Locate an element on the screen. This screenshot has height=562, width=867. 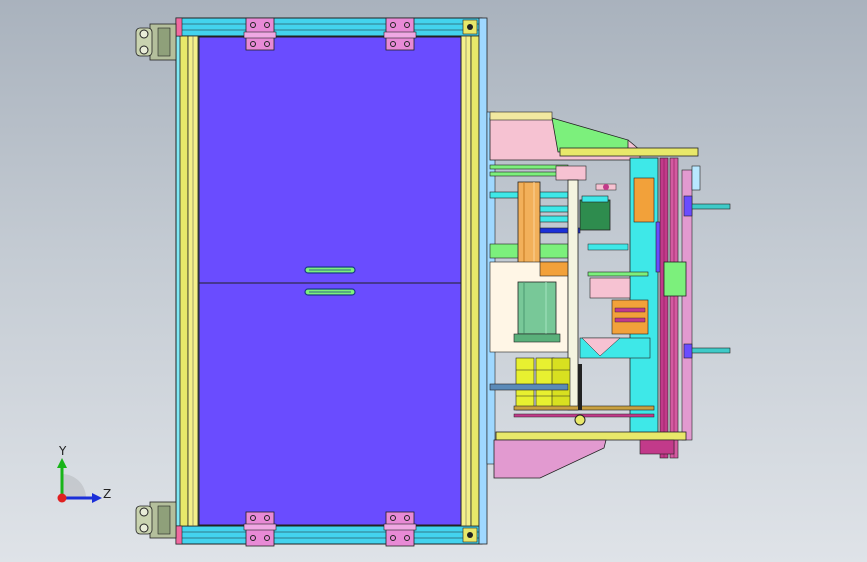
frame-top-rail is located at coordinates (329, 27).